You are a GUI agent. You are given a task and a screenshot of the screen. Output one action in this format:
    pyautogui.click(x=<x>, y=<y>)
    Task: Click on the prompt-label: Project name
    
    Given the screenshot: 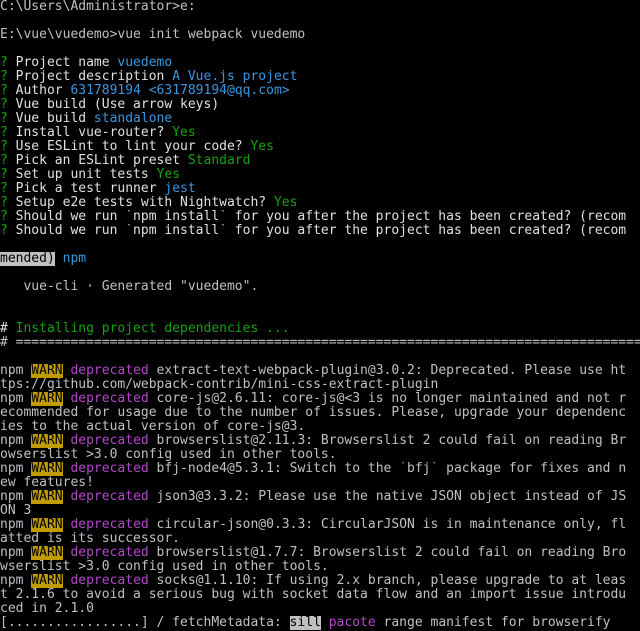 What is the action you would take?
    pyautogui.click(x=62, y=63)
    